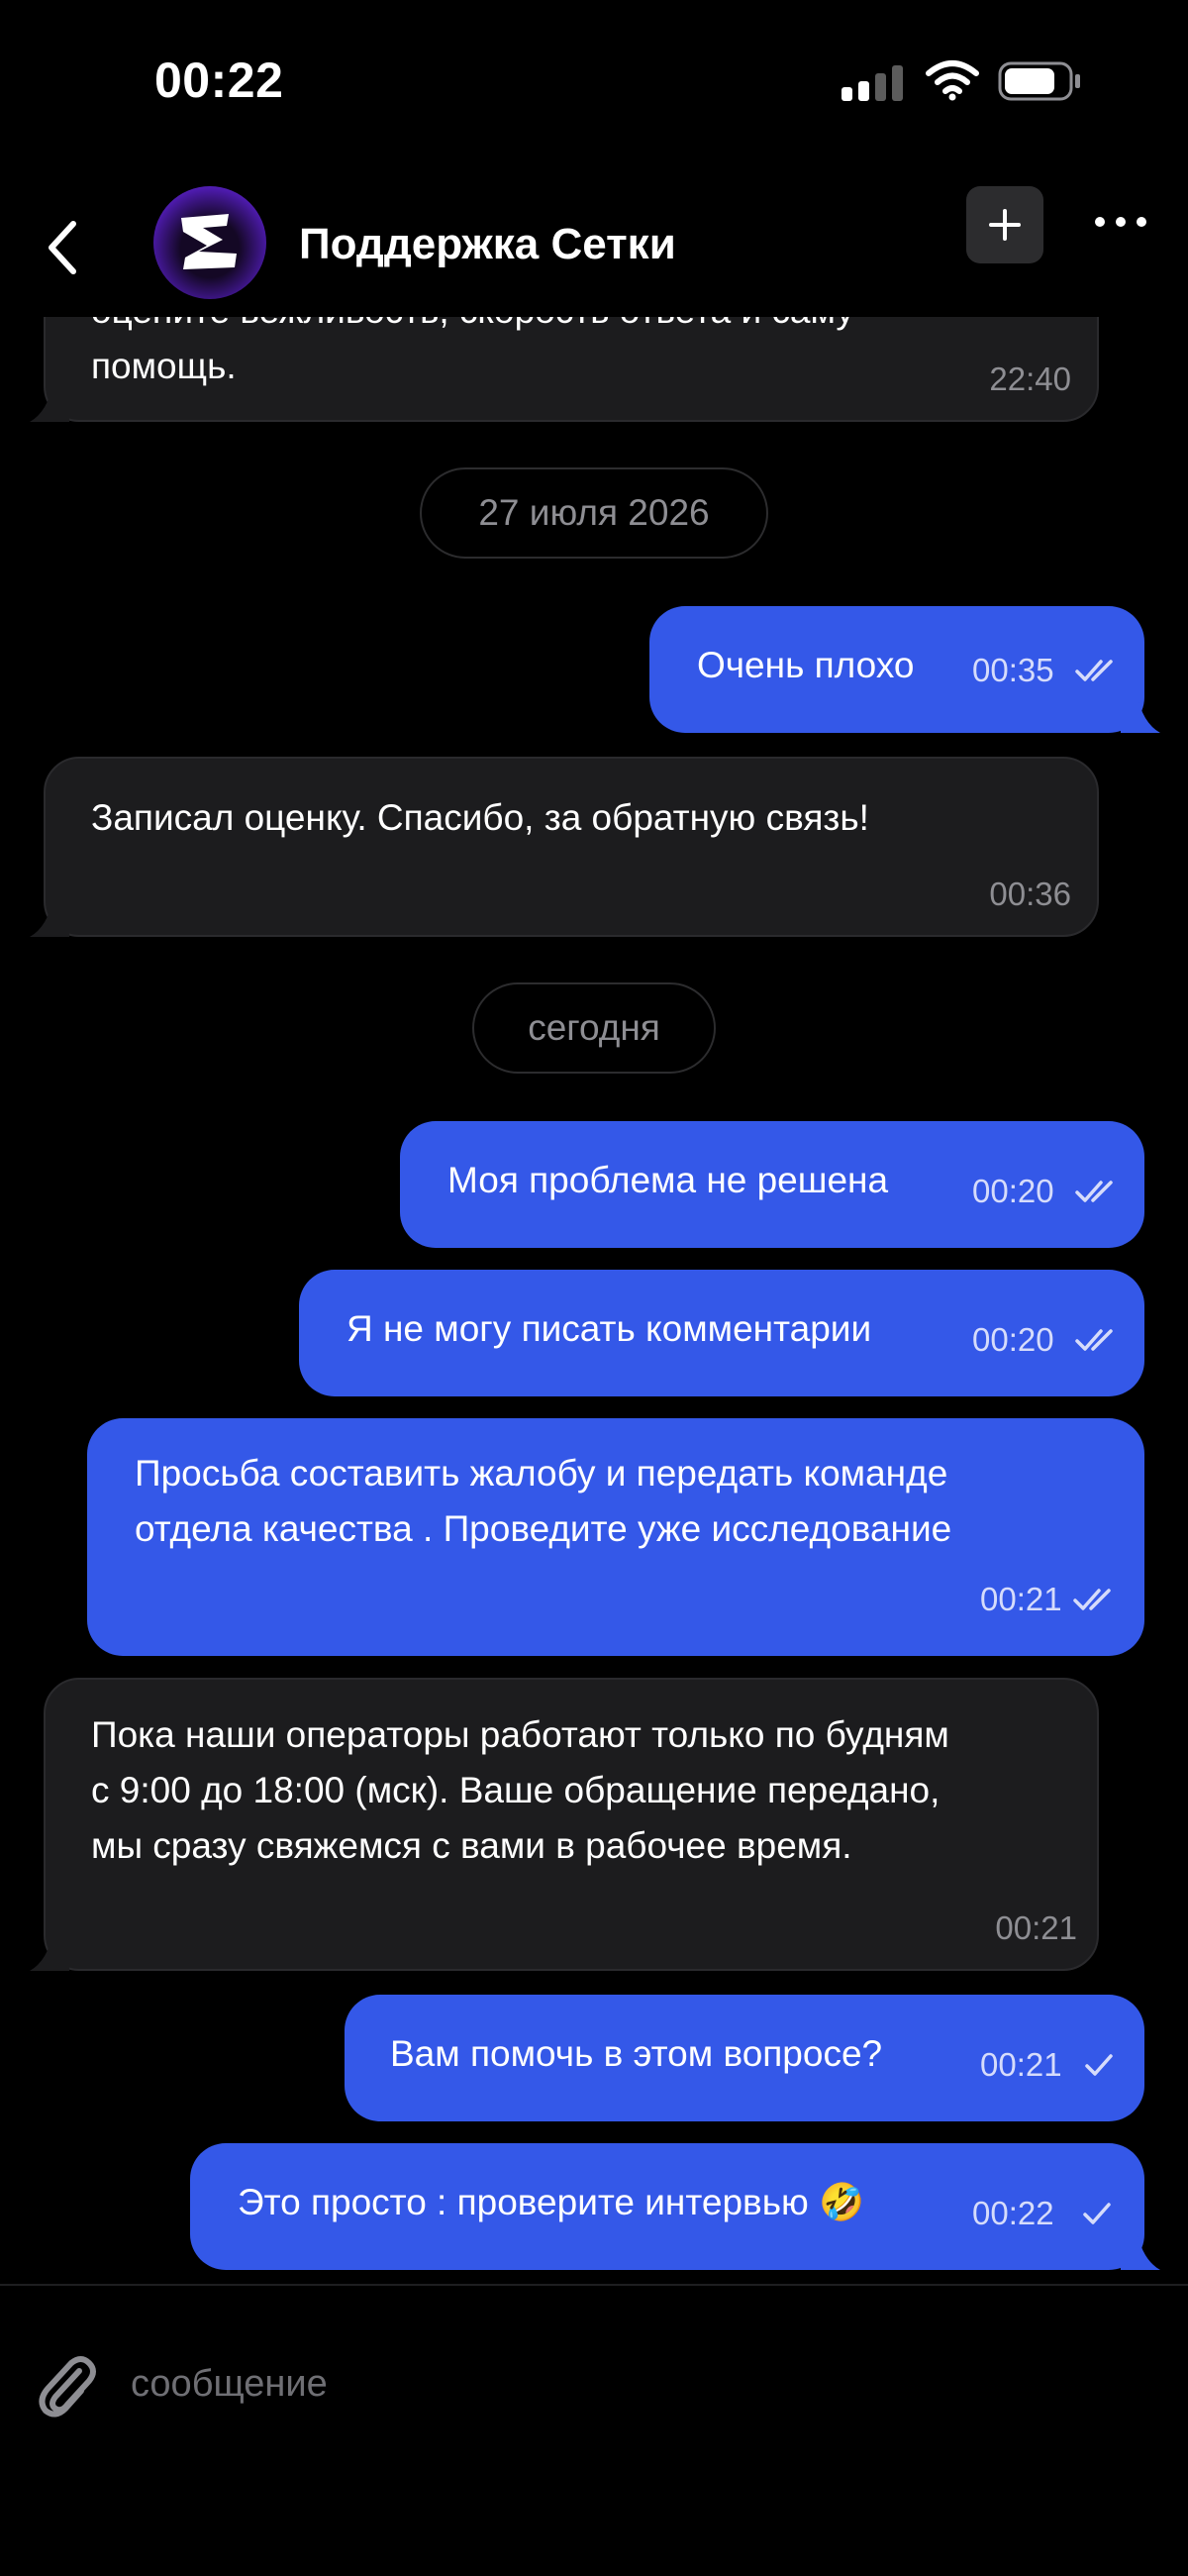  What do you see at coordinates (64, 247) in the screenshot?
I see `chevron-left-icon` at bounding box center [64, 247].